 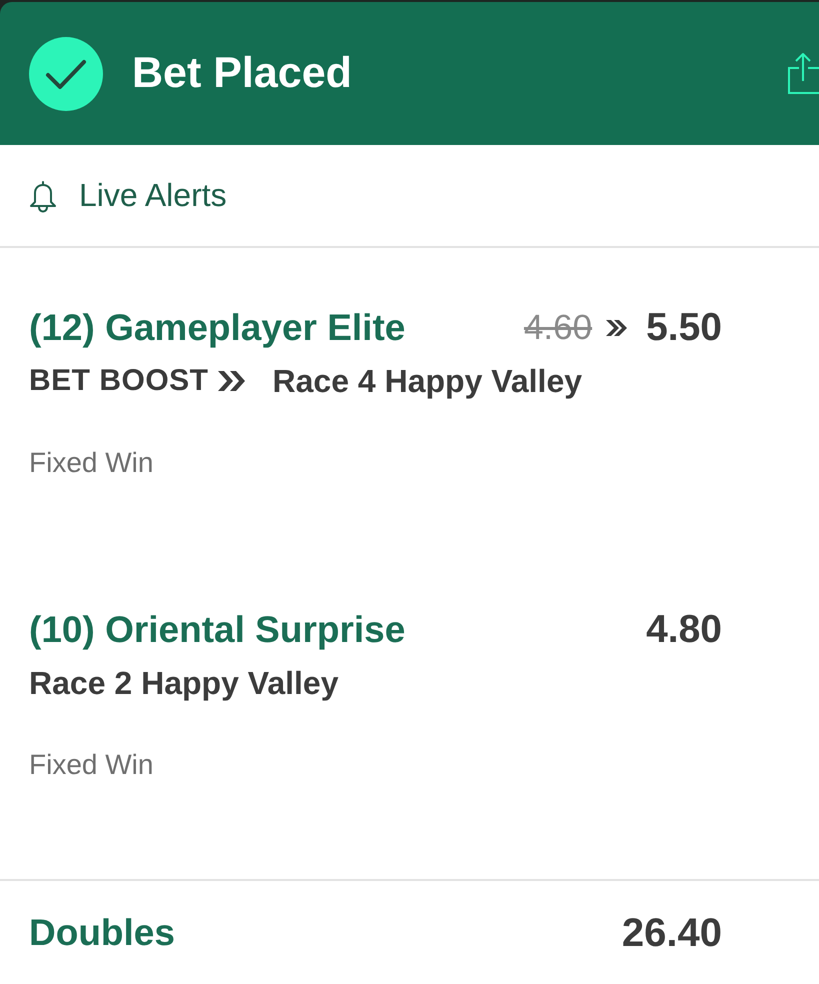 What do you see at coordinates (127, 195) in the screenshot?
I see `live-alerts-button: Live Alerts` at bounding box center [127, 195].